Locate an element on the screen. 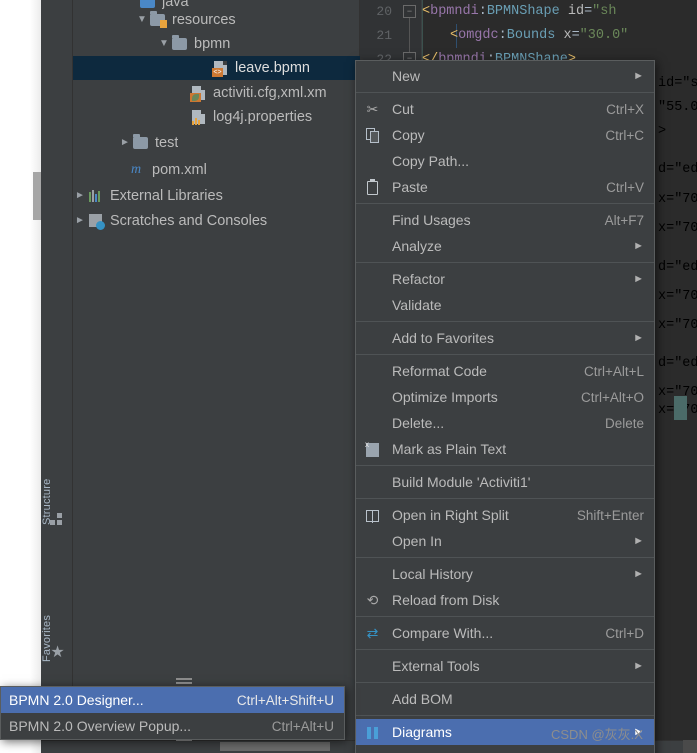  diagrams-icon is located at coordinates (372, 732).